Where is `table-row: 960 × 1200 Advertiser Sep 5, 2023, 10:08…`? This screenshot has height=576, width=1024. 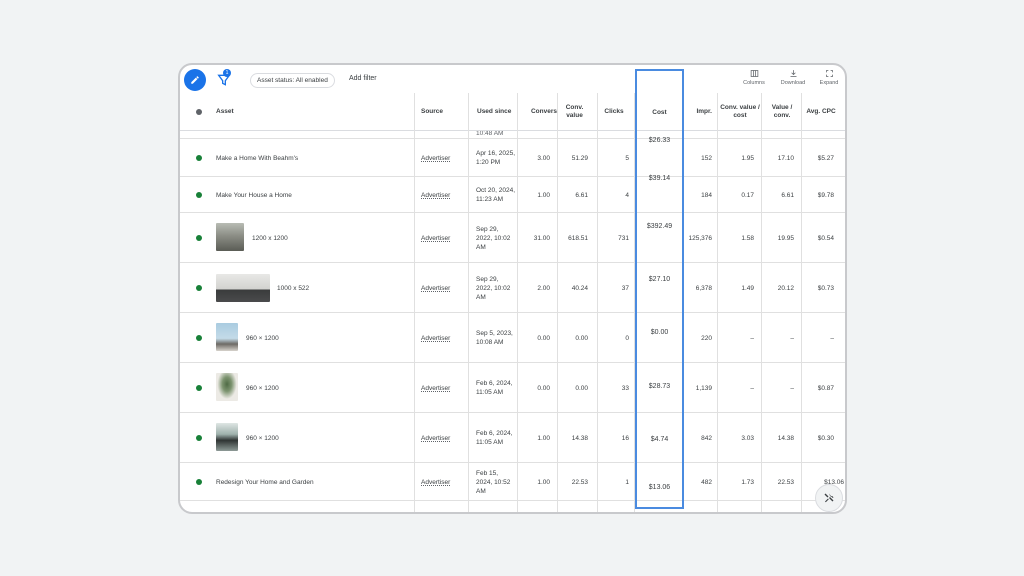 table-row: 960 × 1200 Advertiser Sep 5, 2023, 10:08… is located at coordinates (512, 338).